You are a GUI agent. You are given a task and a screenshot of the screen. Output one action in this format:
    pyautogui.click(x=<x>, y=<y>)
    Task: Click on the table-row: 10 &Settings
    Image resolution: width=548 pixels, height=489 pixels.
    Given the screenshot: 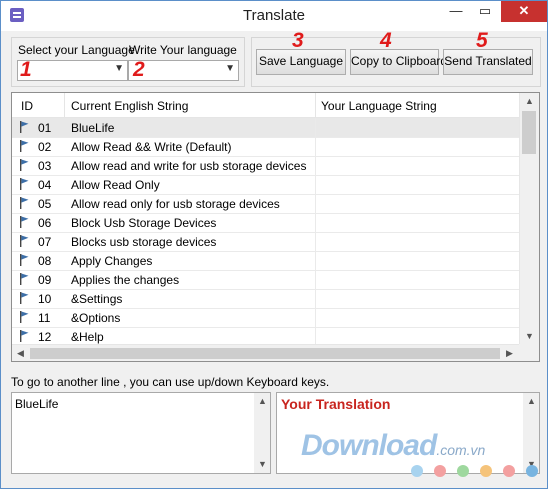 What is the action you would take?
    pyautogui.click(x=265, y=299)
    